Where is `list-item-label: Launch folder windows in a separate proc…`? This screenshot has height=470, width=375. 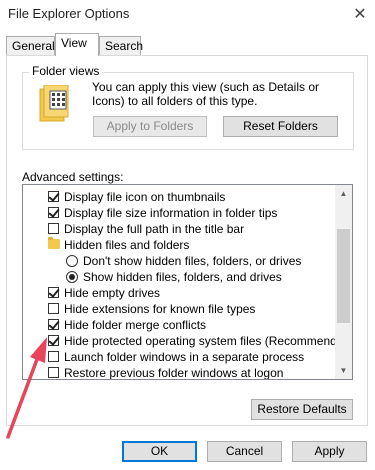 list-item-label: Launch folder windows in a separate proc… is located at coordinates (184, 357).